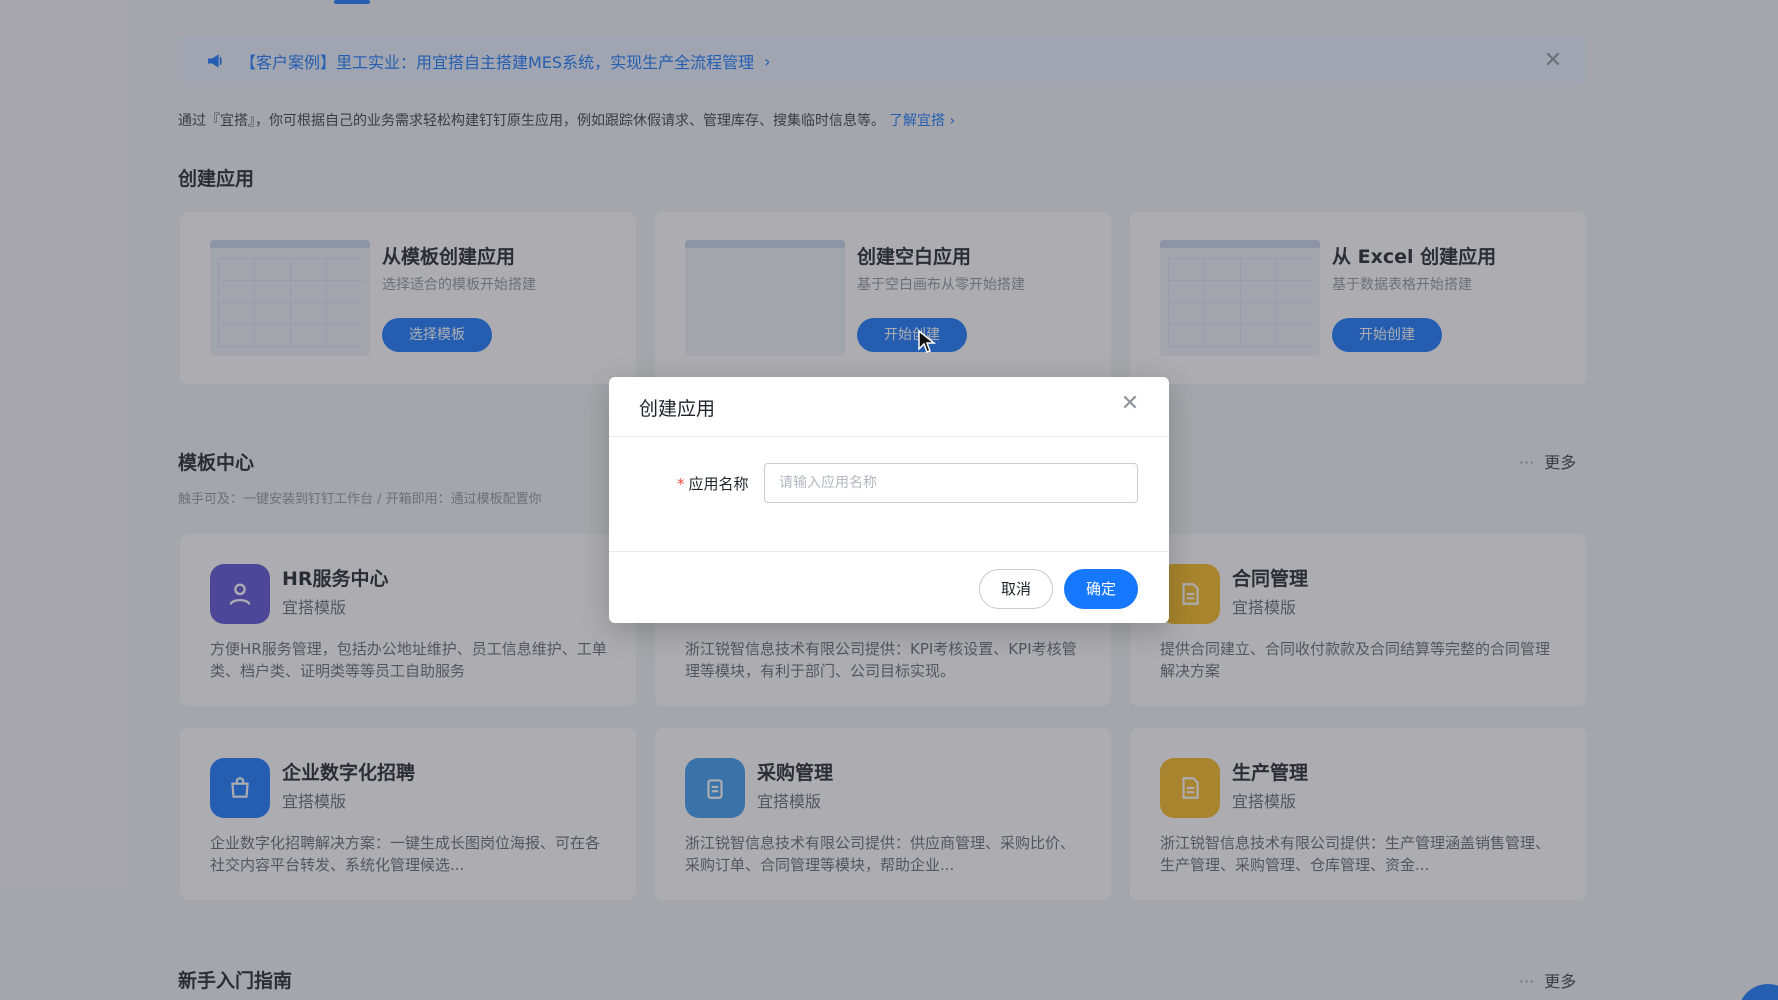 The height and width of the screenshot is (1000, 1778). Describe the element at coordinates (677, 409) in the screenshot. I see `dialog-title: 创建应用` at that location.